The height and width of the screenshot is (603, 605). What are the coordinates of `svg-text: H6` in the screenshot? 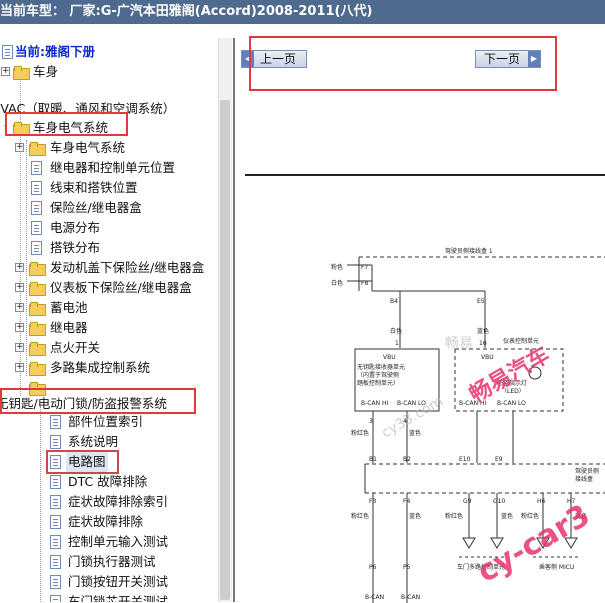 It's located at (541, 501).